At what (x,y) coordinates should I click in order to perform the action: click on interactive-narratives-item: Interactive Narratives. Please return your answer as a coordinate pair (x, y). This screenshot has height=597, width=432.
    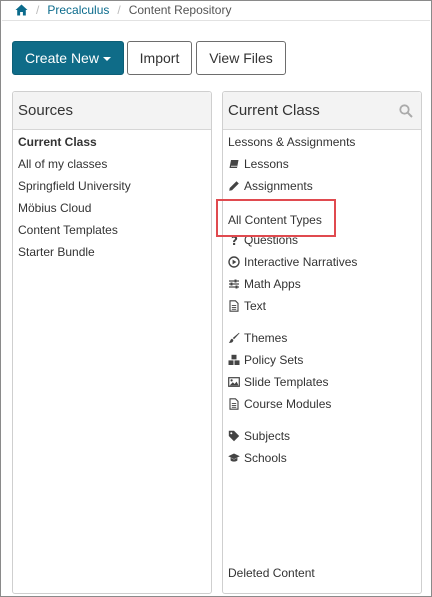
    Looking at the image, I should click on (292, 262).